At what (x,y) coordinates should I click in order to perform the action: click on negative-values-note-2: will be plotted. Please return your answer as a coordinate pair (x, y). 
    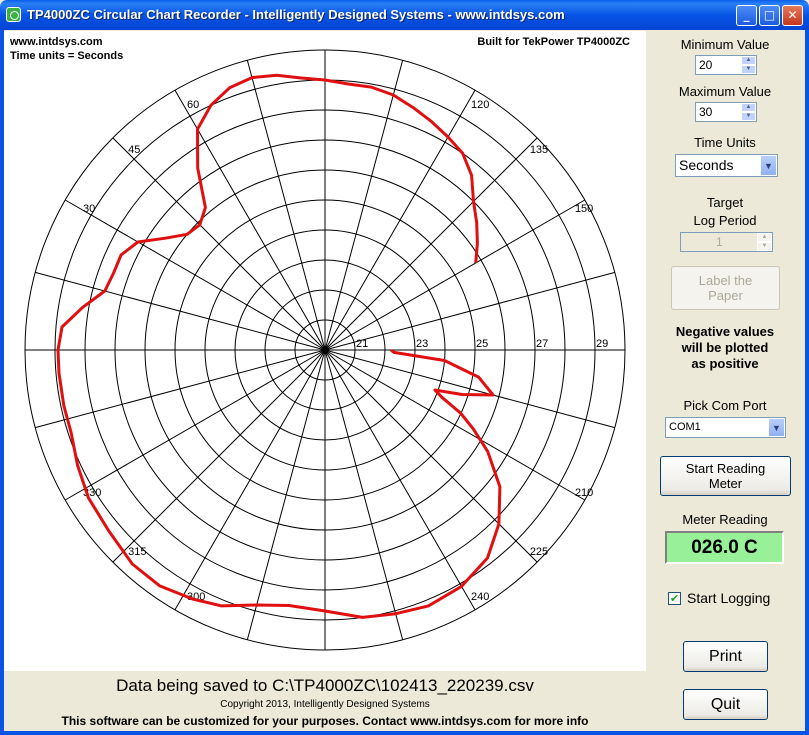
    Looking at the image, I should click on (725, 347).